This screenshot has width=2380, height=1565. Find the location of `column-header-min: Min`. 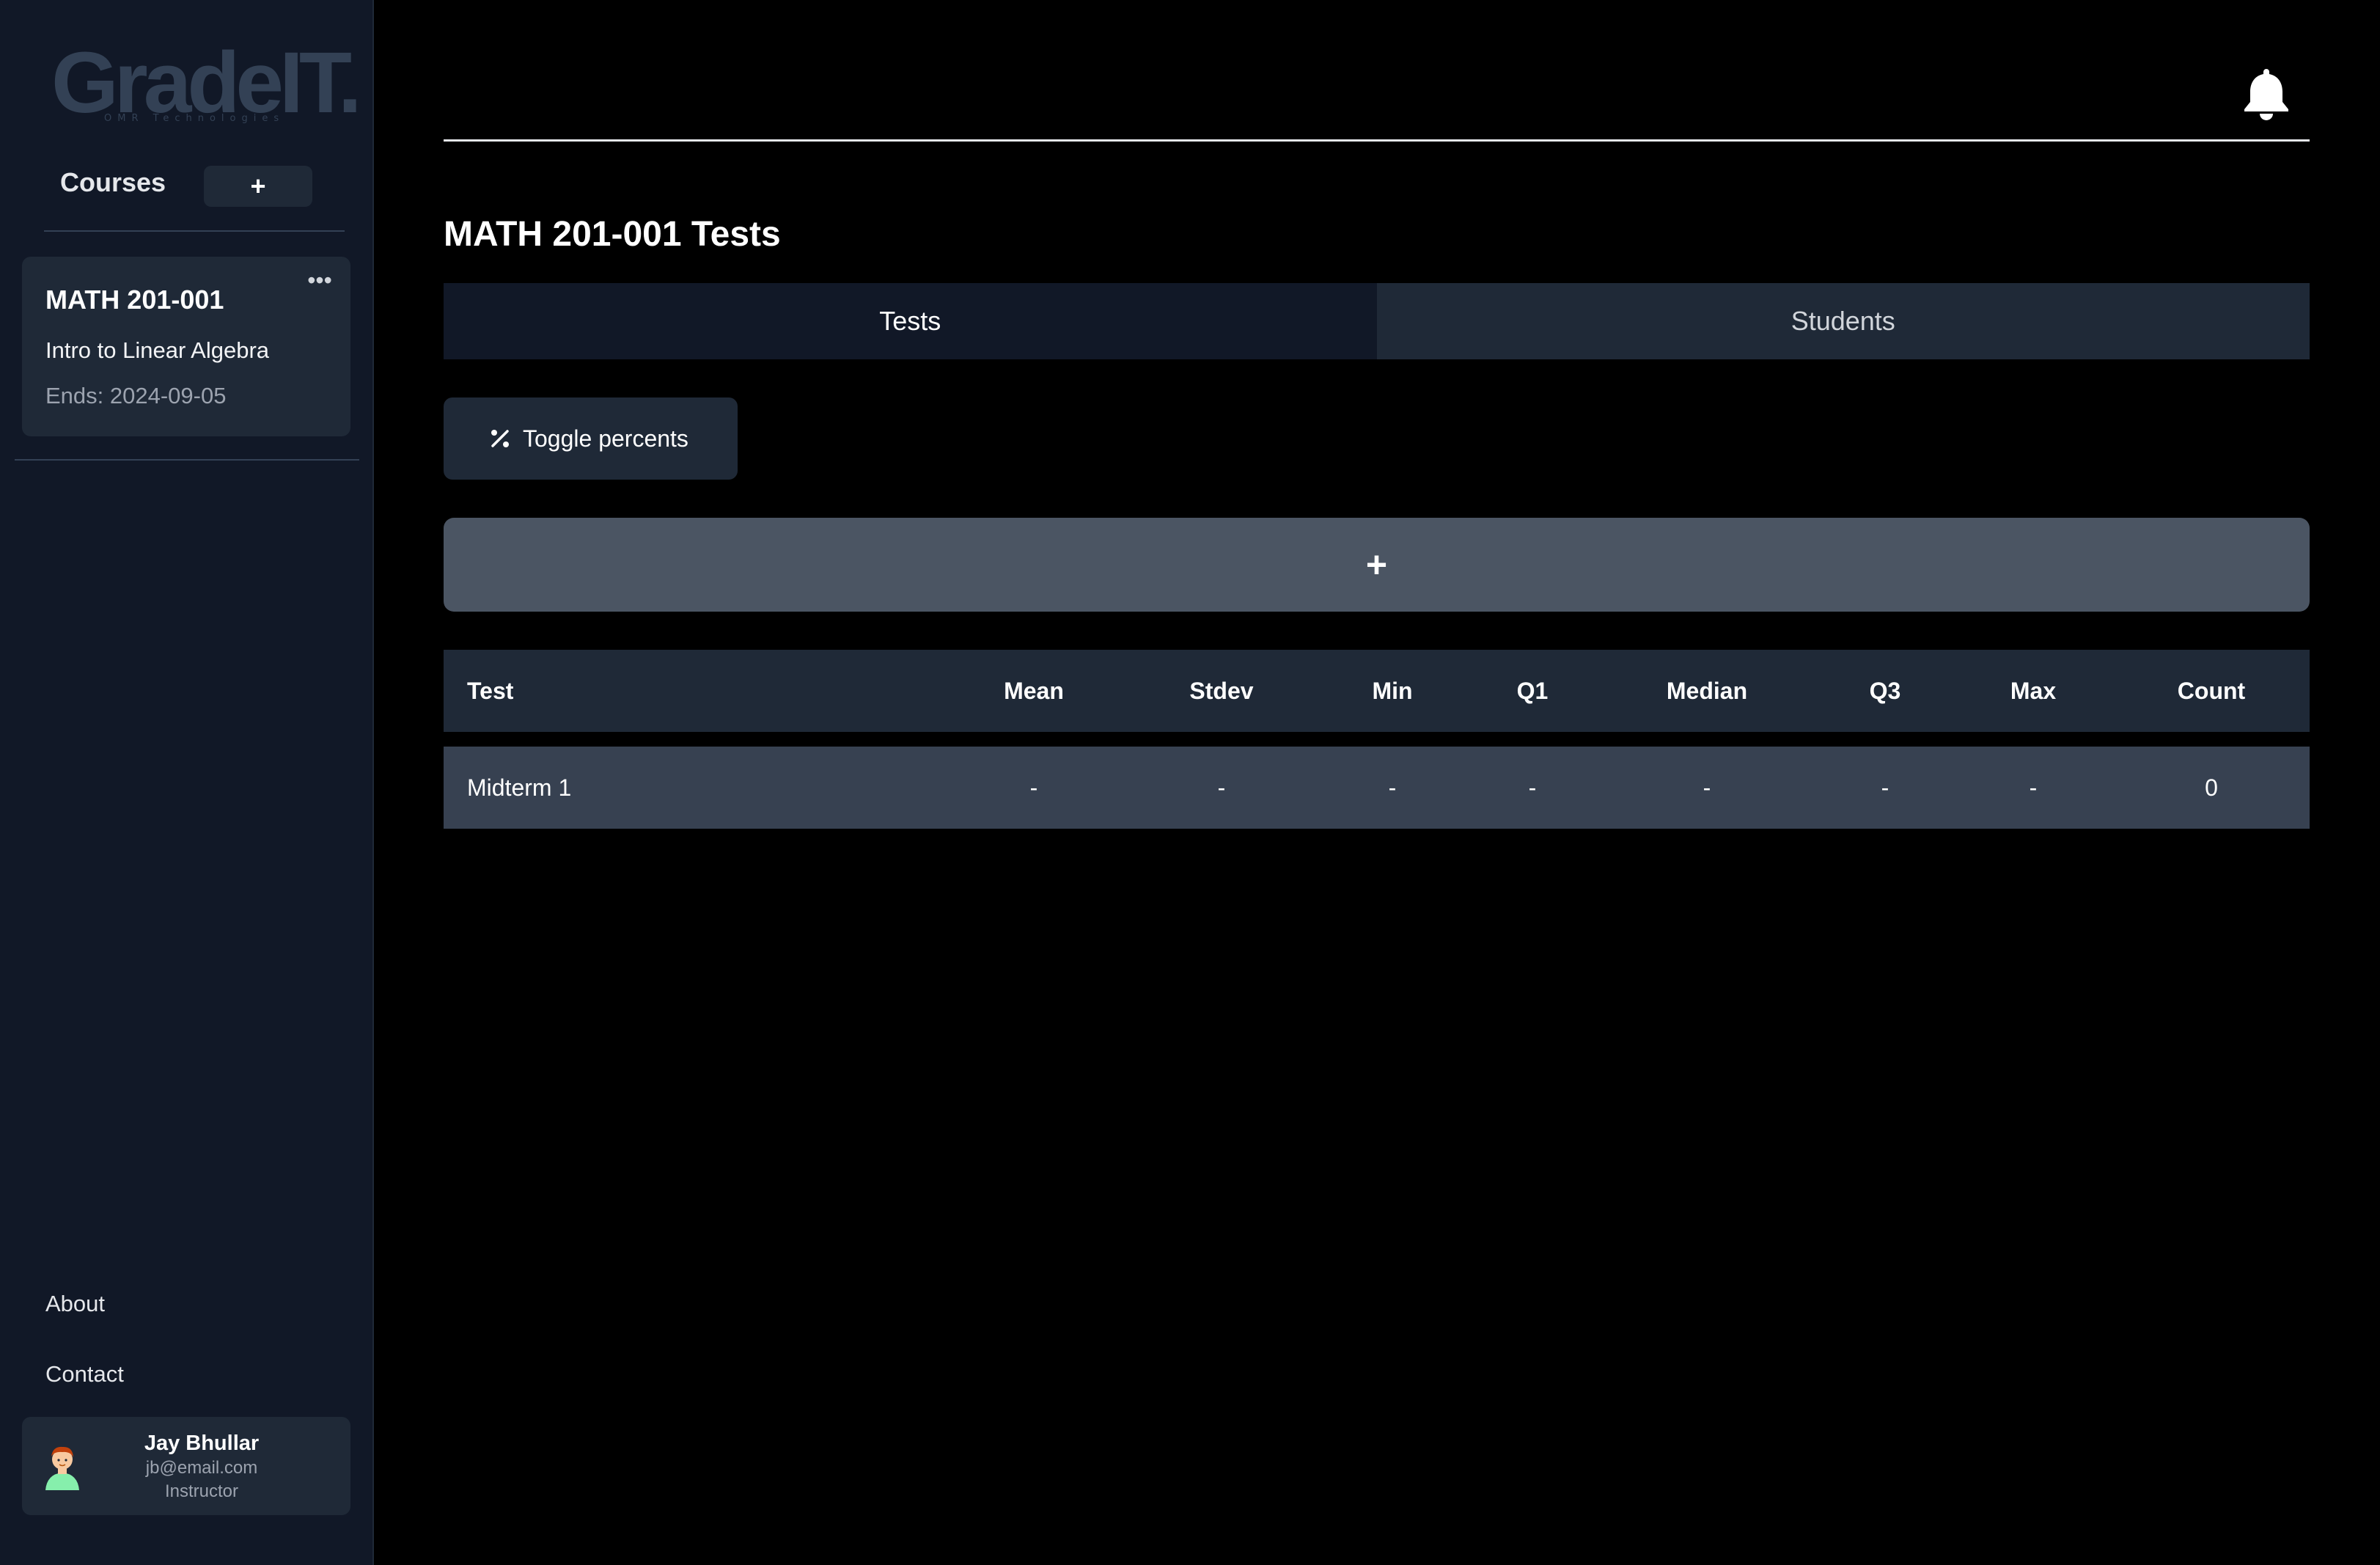

column-header-min: Min is located at coordinates (1392, 691).